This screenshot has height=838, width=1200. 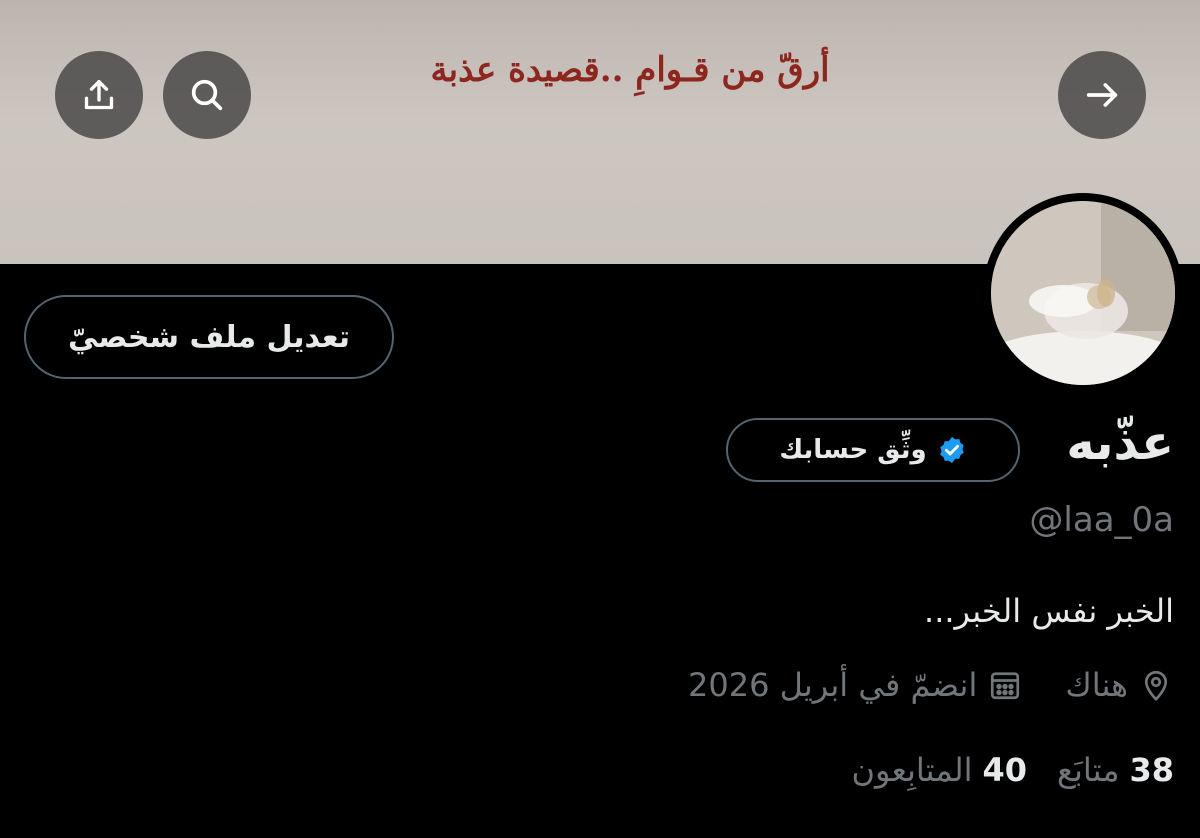 I want to click on share-button, so click(x=99, y=95).